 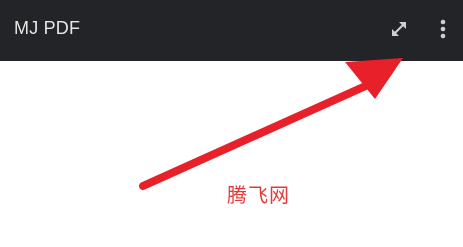 I want to click on app-title: MJ PDF, so click(x=47, y=28).